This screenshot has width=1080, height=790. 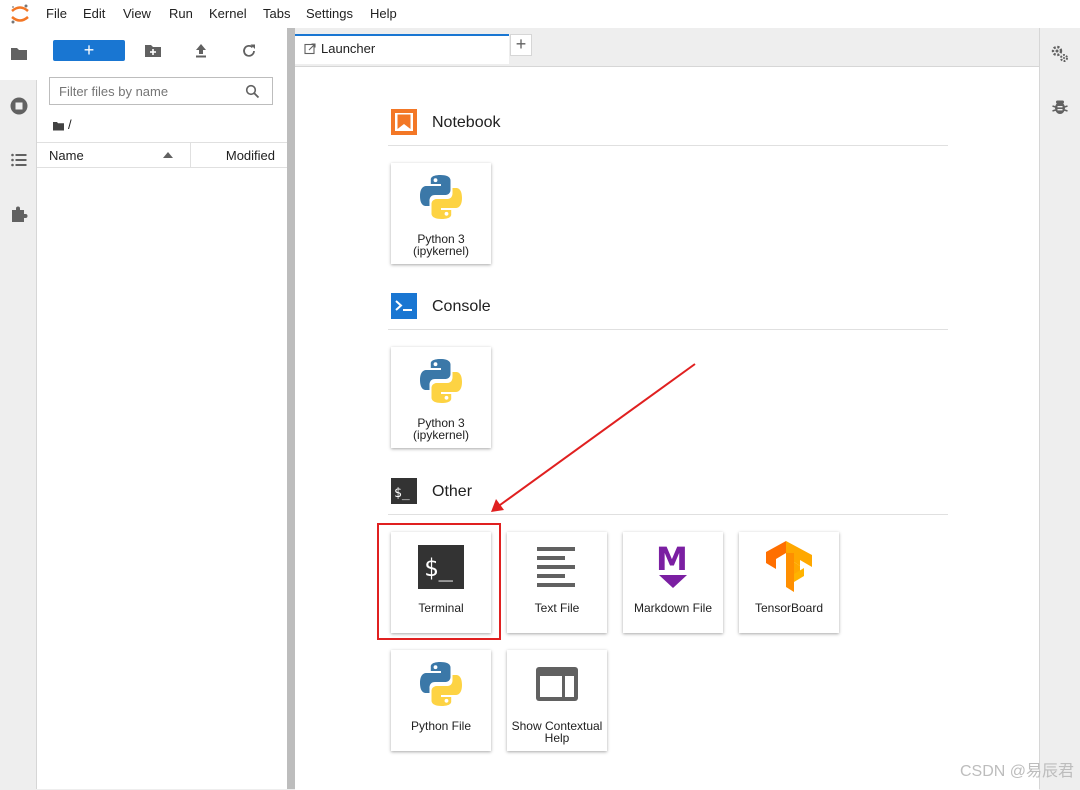 I want to click on menu-run: Run, so click(x=181, y=13).